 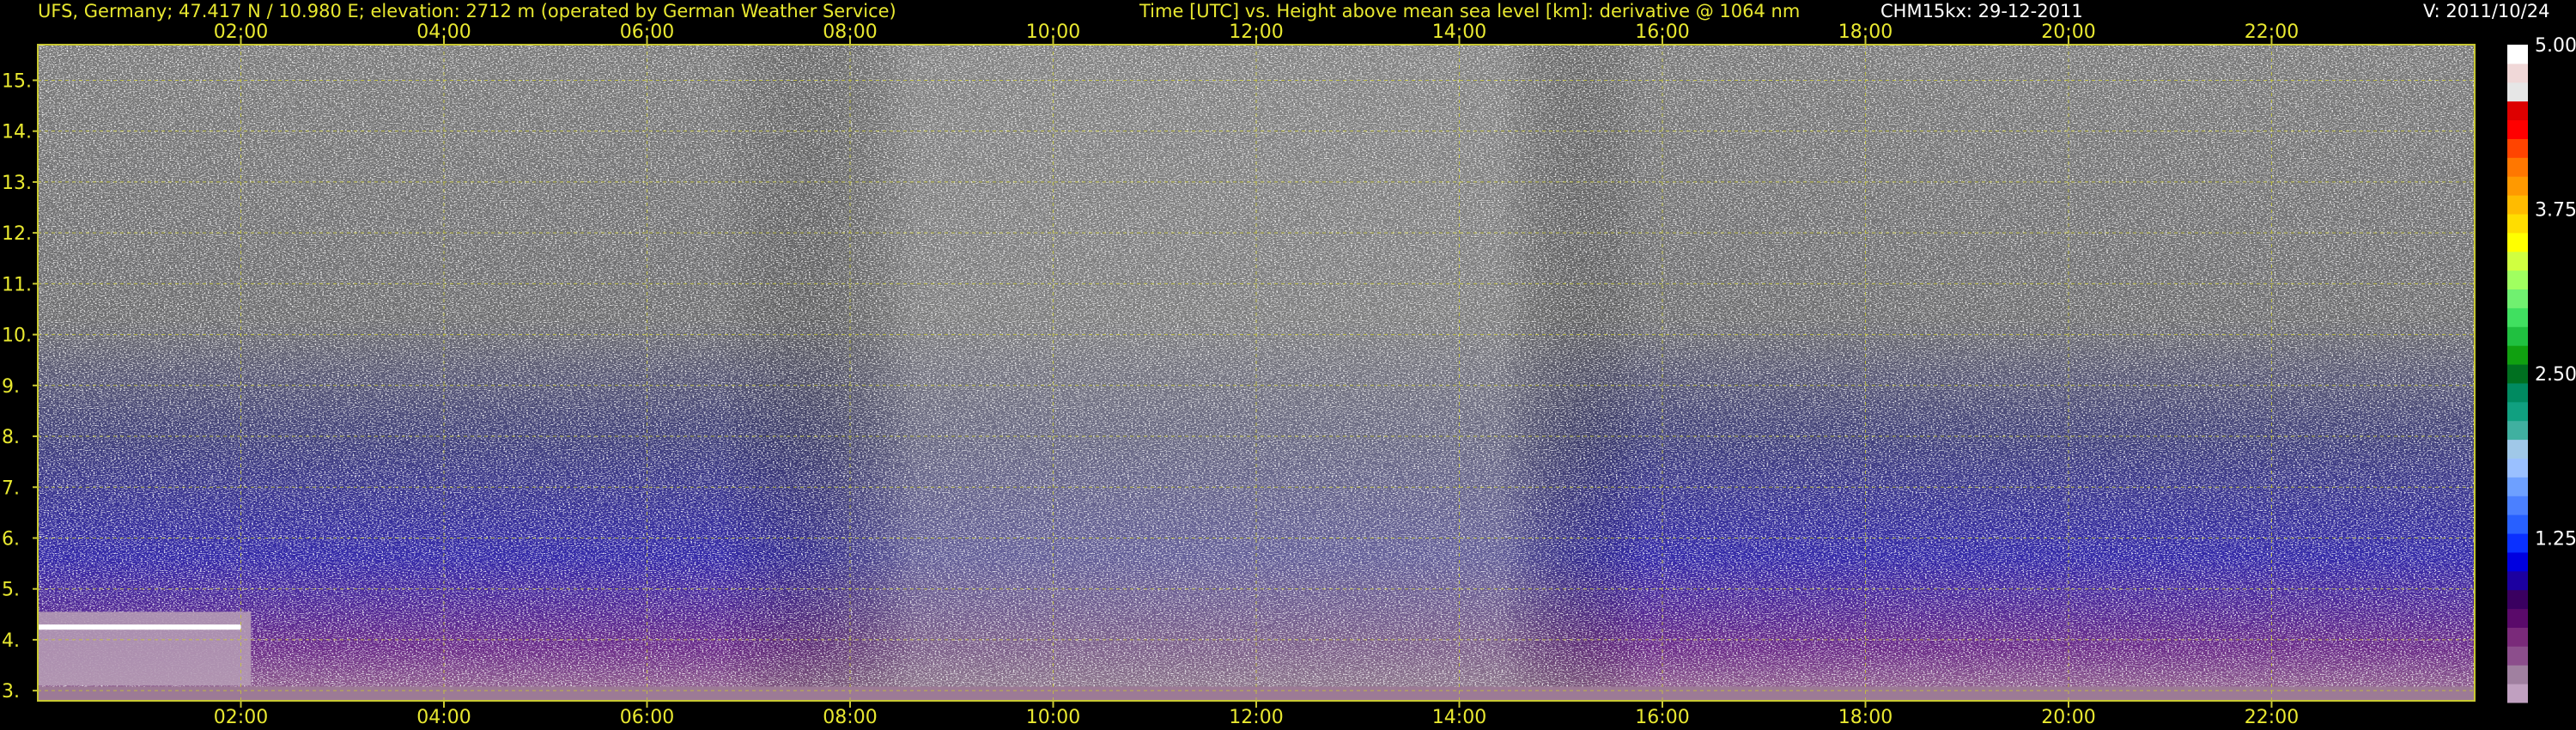 What do you see at coordinates (647, 717) in the screenshot?
I see `x-tick-label-bottom: 06:00` at bounding box center [647, 717].